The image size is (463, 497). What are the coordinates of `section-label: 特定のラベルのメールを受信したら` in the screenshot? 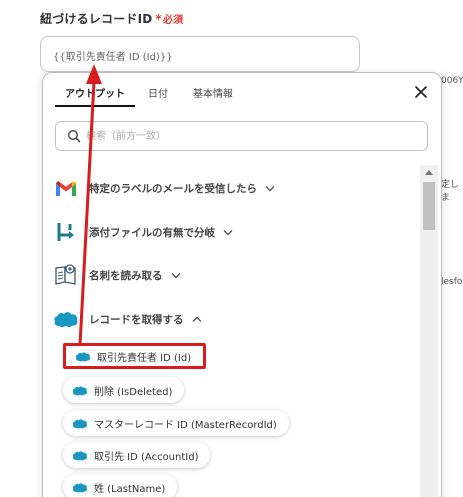 It's located at (173, 188).